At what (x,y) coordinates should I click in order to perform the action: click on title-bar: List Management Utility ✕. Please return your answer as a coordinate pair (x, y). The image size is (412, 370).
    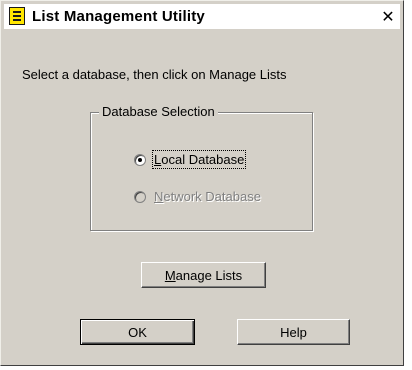
    Looking at the image, I should click on (202, 16).